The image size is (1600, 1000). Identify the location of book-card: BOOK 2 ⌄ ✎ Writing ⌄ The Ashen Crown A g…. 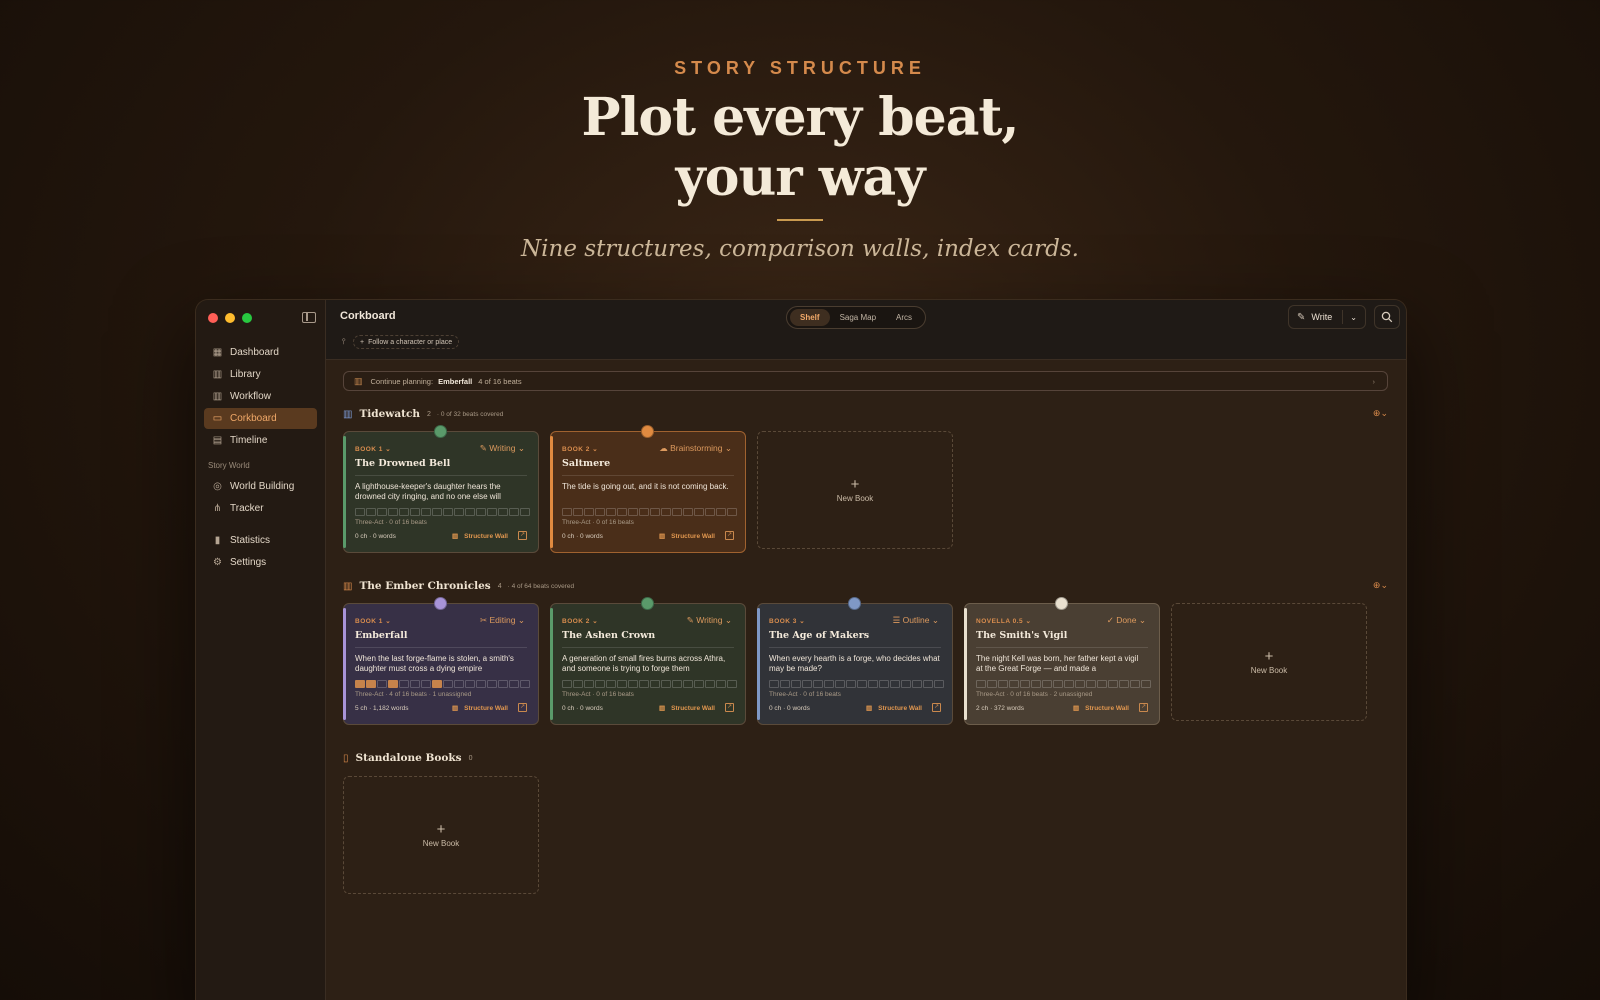
(648, 661).